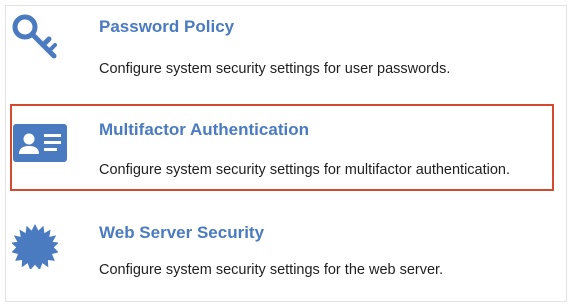 Image resolution: width=572 pixels, height=306 pixels. What do you see at coordinates (40, 143) in the screenshot?
I see `id-card-icon` at bounding box center [40, 143].